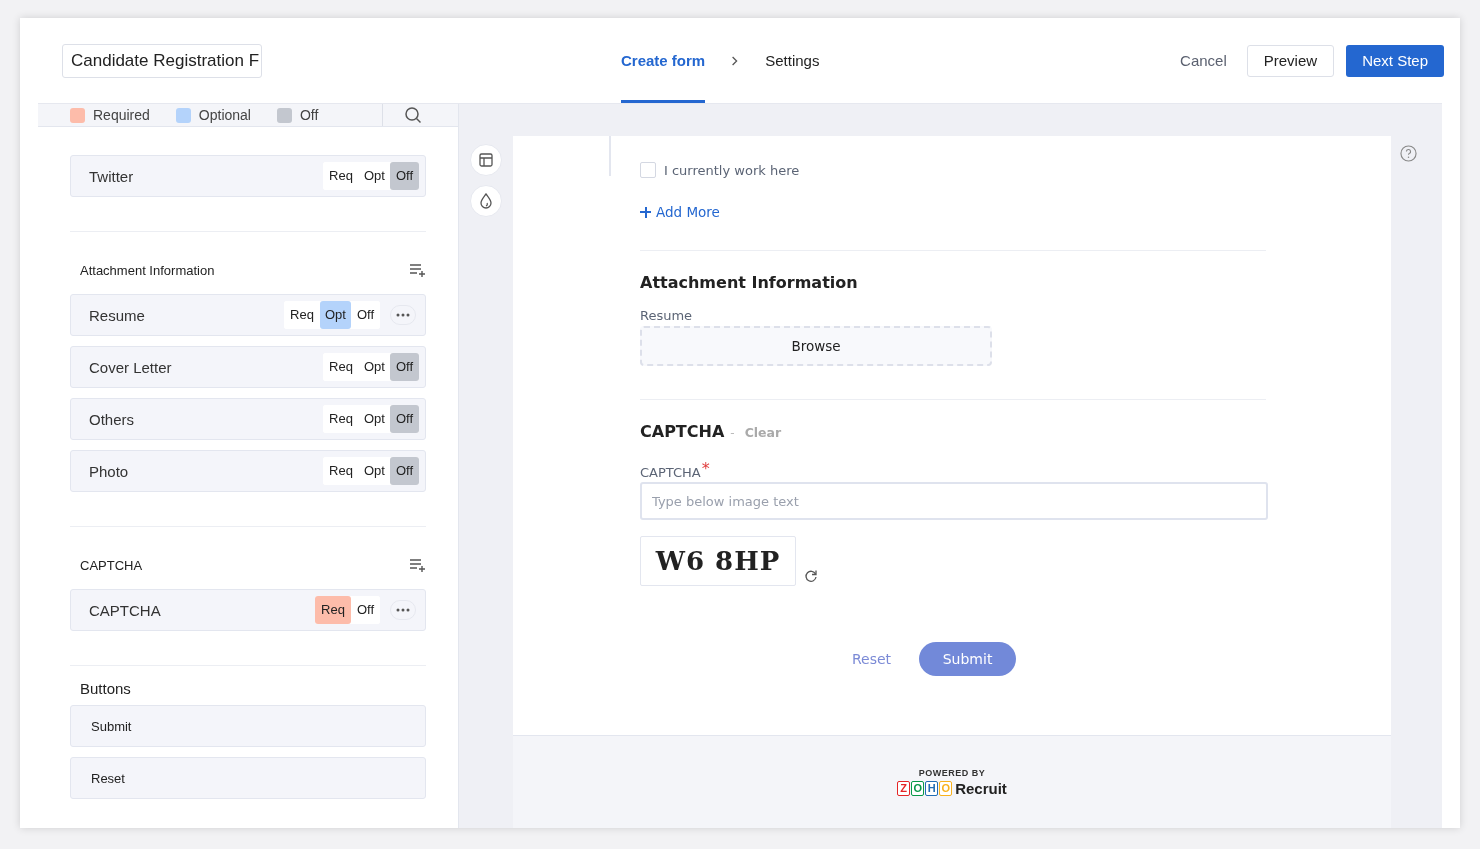 The height and width of the screenshot is (849, 1480). I want to click on section-title: CAPTCHA, so click(111, 565).